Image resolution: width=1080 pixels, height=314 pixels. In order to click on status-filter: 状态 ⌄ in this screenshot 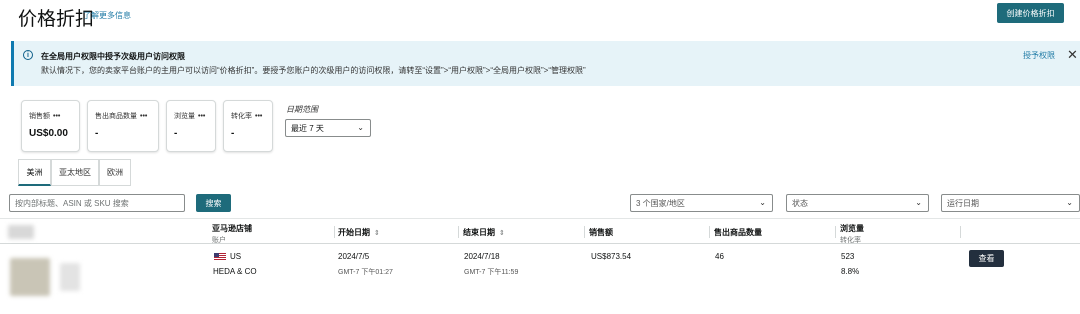, I will do `click(857, 203)`.